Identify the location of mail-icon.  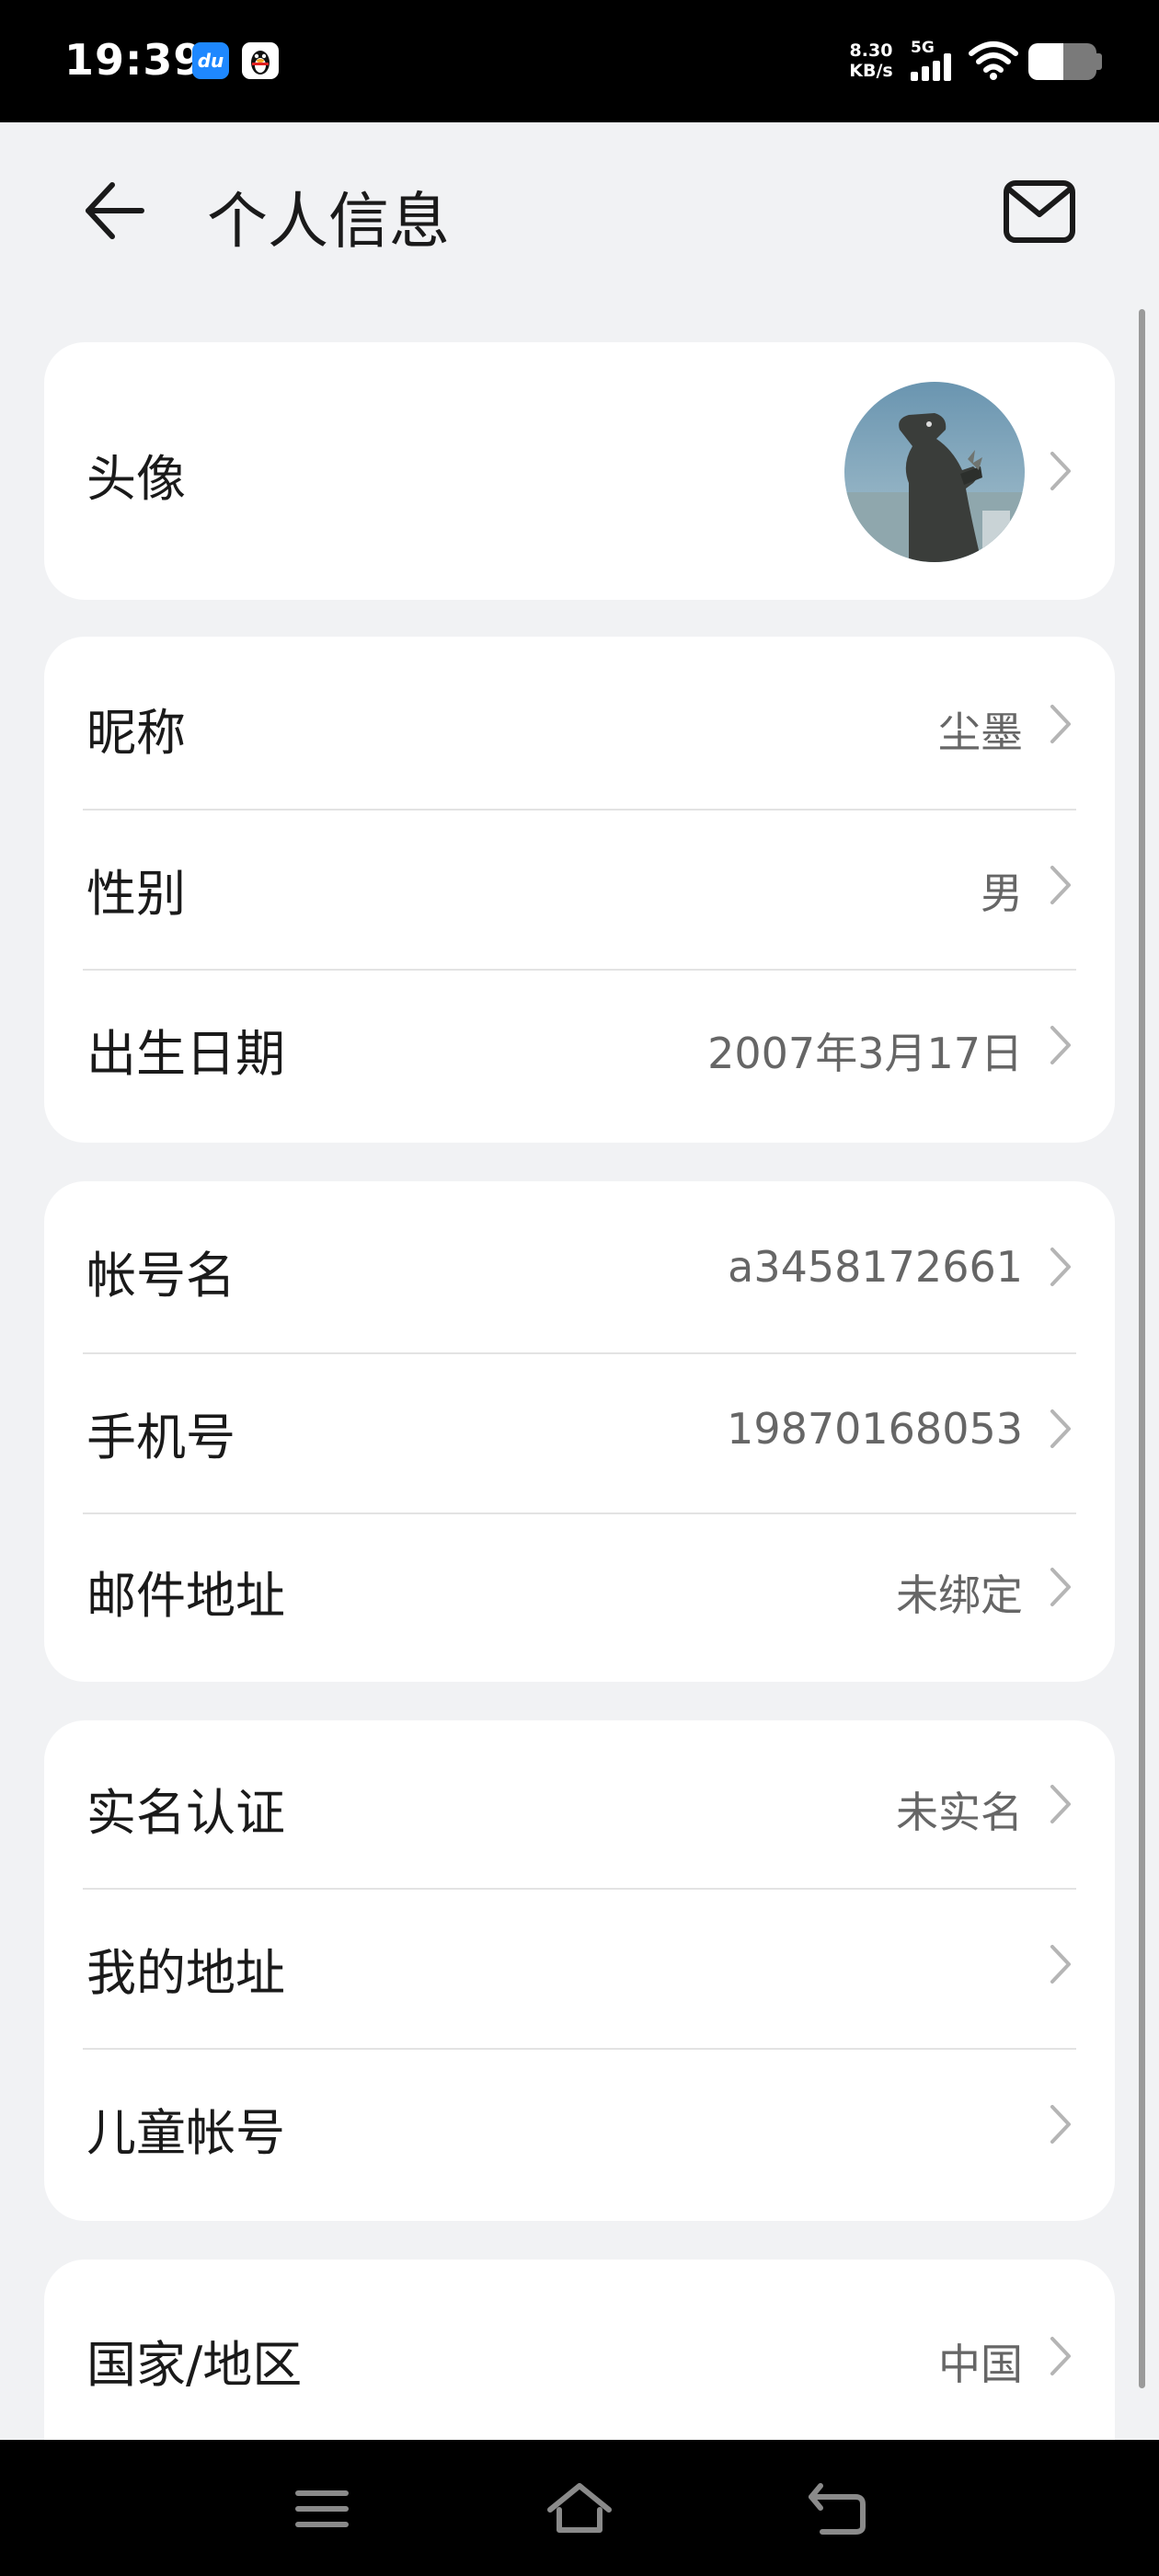
(1039, 211).